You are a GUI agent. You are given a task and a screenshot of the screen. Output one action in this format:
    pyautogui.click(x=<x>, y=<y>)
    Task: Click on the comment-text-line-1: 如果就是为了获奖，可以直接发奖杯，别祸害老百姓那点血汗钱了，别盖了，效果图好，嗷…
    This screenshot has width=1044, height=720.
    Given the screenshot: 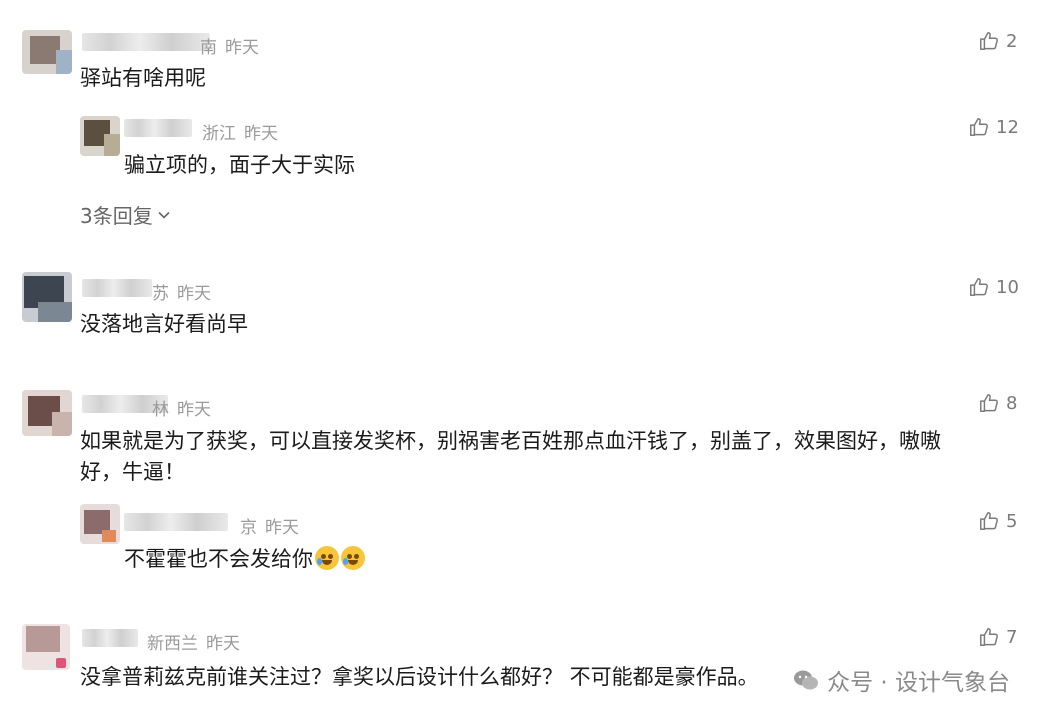 What is the action you would take?
    pyautogui.click(x=510, y=441)
    